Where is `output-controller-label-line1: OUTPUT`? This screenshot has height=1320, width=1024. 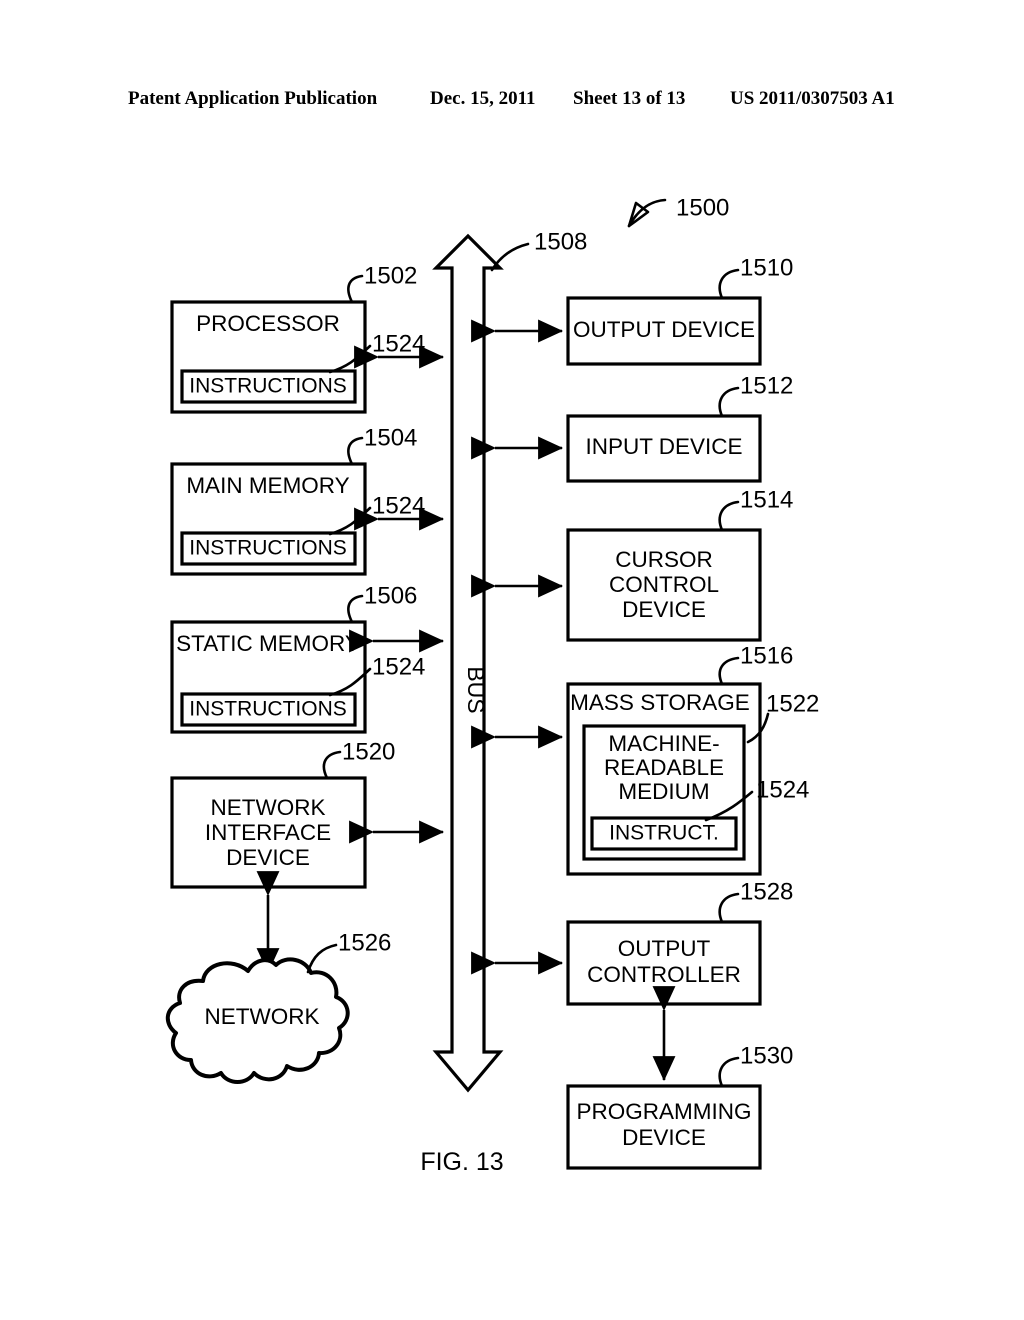 output-controller-label-line1: OUTPUT is located at coordinates (664, 948).